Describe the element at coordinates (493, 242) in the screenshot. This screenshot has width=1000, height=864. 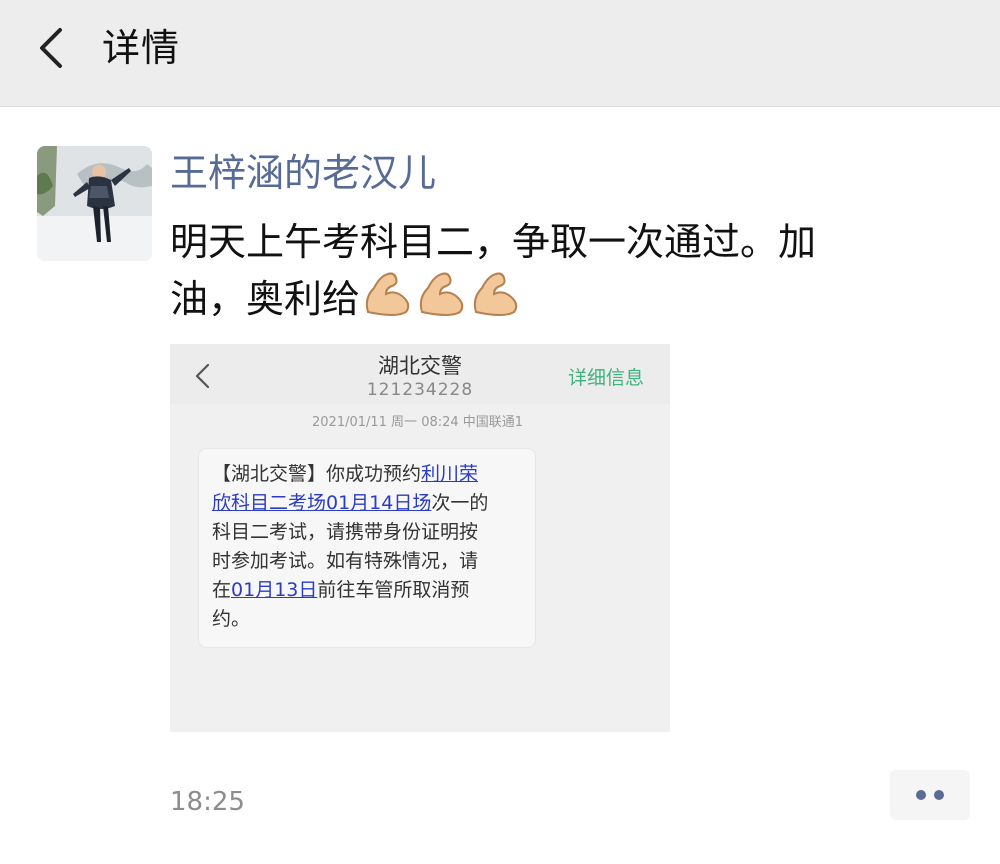
I see `post-text-line: 明天上午考科目二，争取一次通过。加` at that location.